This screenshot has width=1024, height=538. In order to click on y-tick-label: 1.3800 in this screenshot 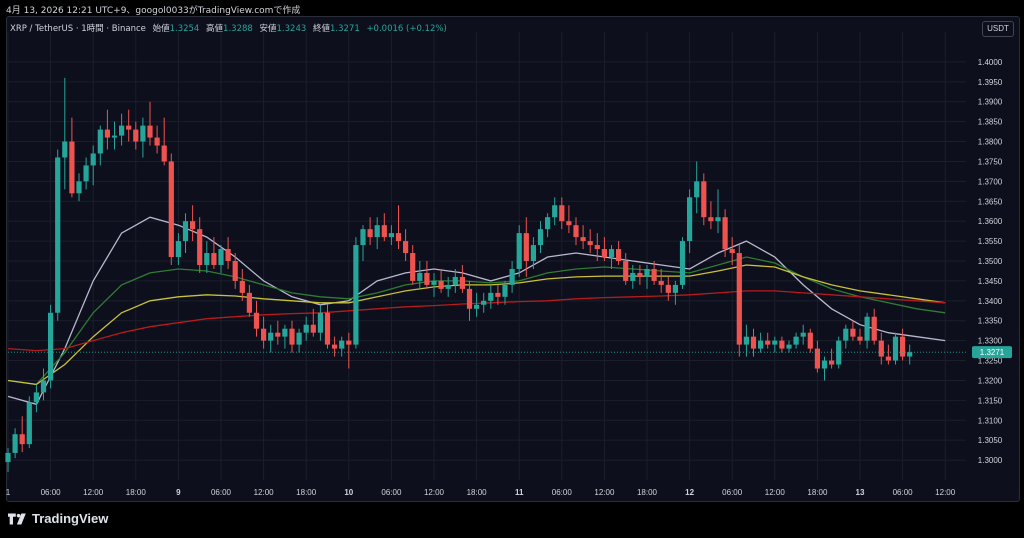, I will do `click(990, 142)`.